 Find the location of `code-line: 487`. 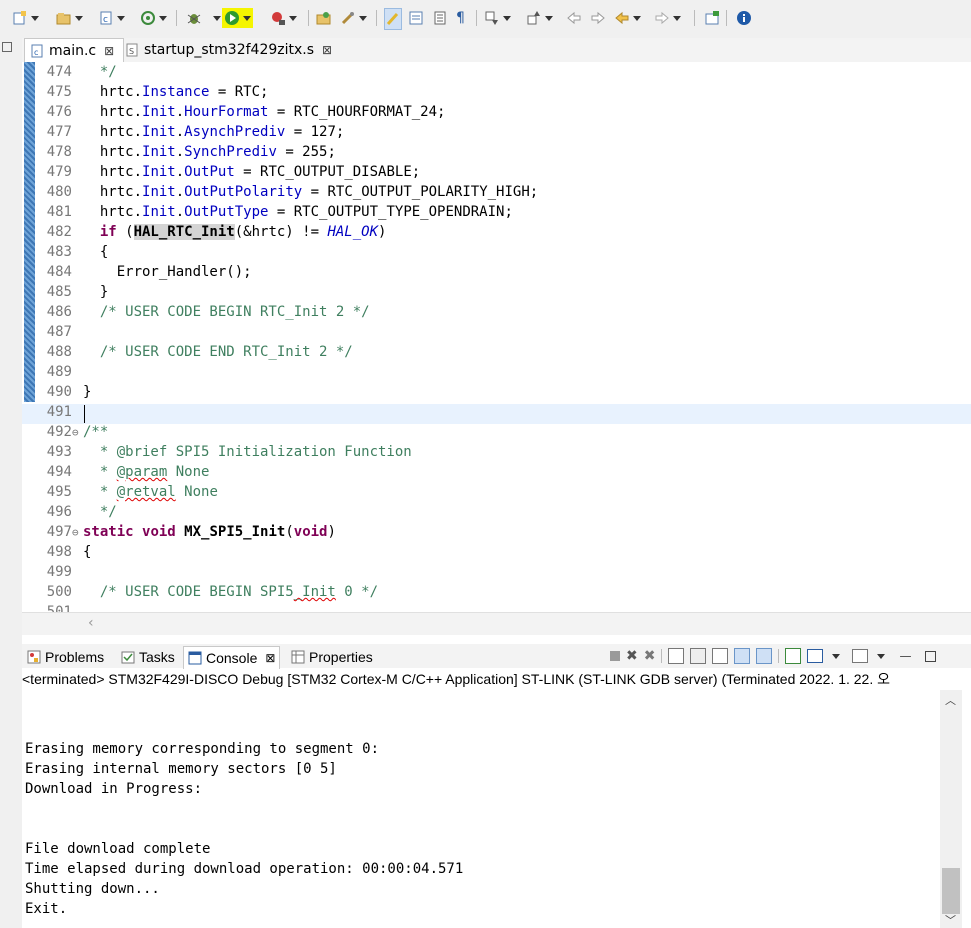

code-line: 487 is located at coordinates (496, 334).